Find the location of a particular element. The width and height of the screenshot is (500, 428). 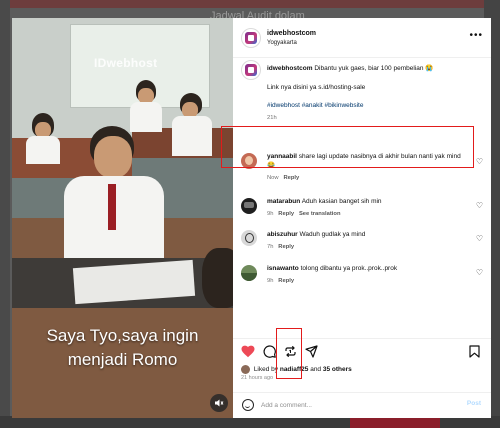

post-comment-button: Post is located at coordinates (474, 403).